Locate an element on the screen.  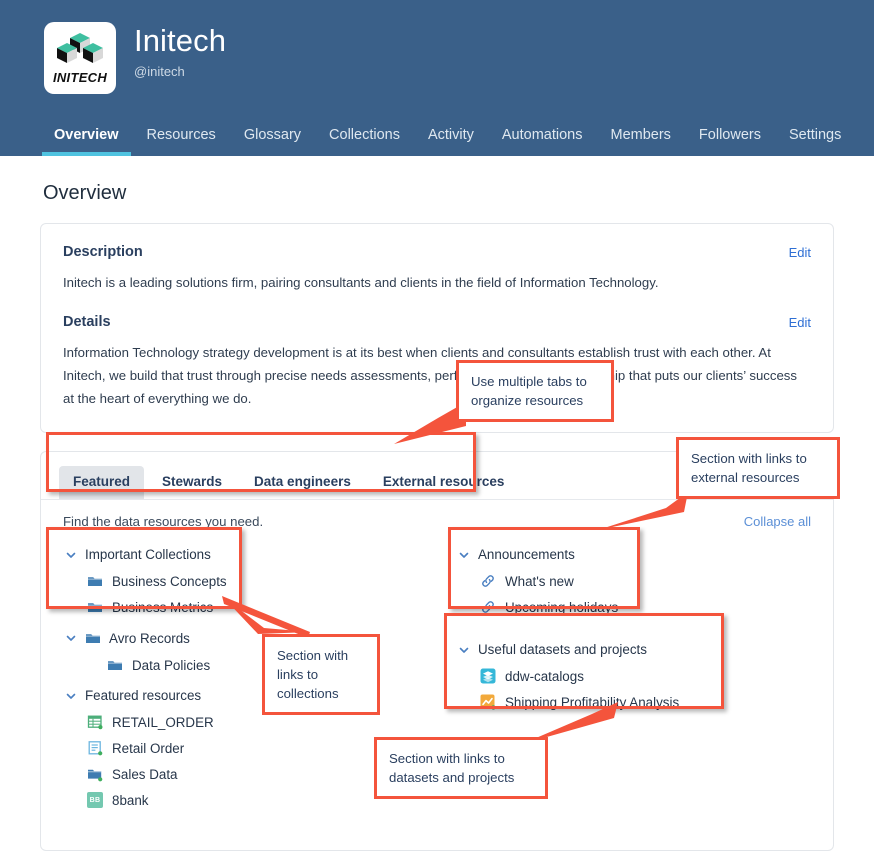
nav-item-overview: Overview is located at coordinates (86, 141).